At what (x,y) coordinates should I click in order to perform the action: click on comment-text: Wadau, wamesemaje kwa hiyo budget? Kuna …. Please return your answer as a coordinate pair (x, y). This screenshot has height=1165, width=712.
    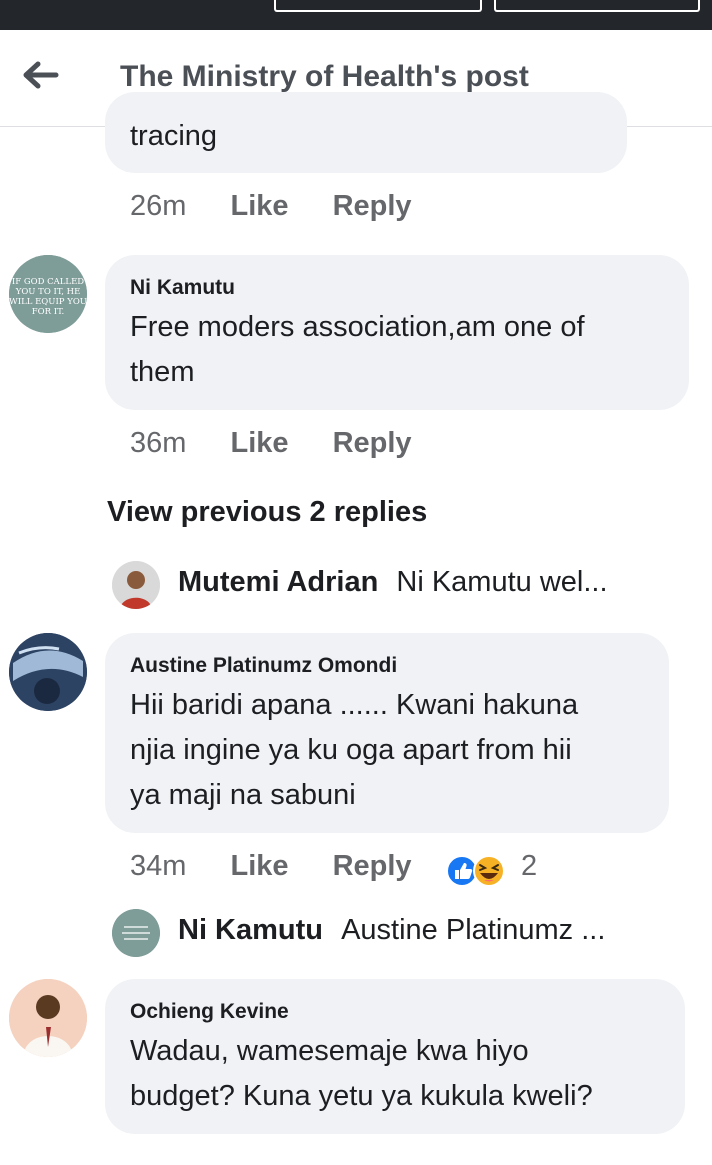
    Looking at the image, I should click on (361, 1074).